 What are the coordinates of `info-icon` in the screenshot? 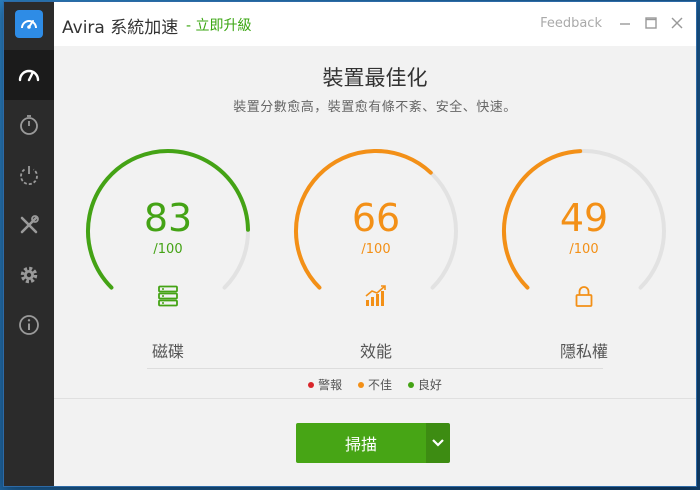 It's located at (29, 325).